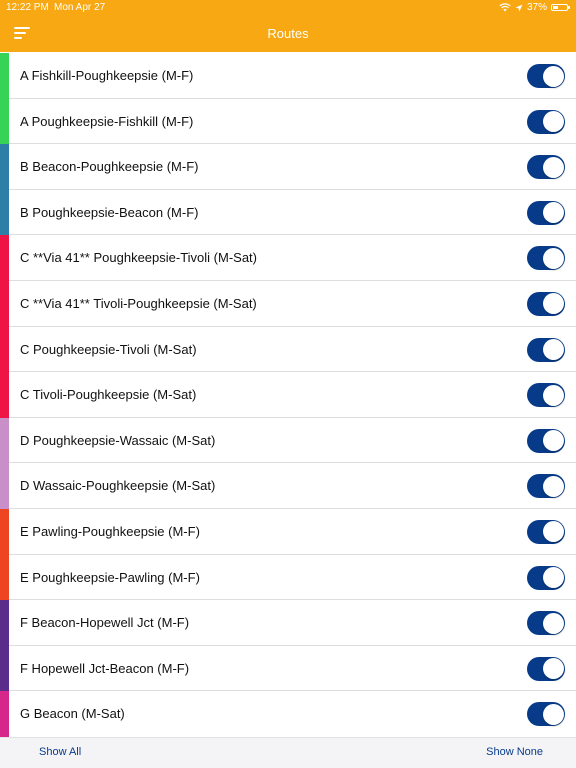 The image size is (576, 768). I want to click on route-row: D Wassaic-Poughkeepsie (M-Sat), so click(288, 486).